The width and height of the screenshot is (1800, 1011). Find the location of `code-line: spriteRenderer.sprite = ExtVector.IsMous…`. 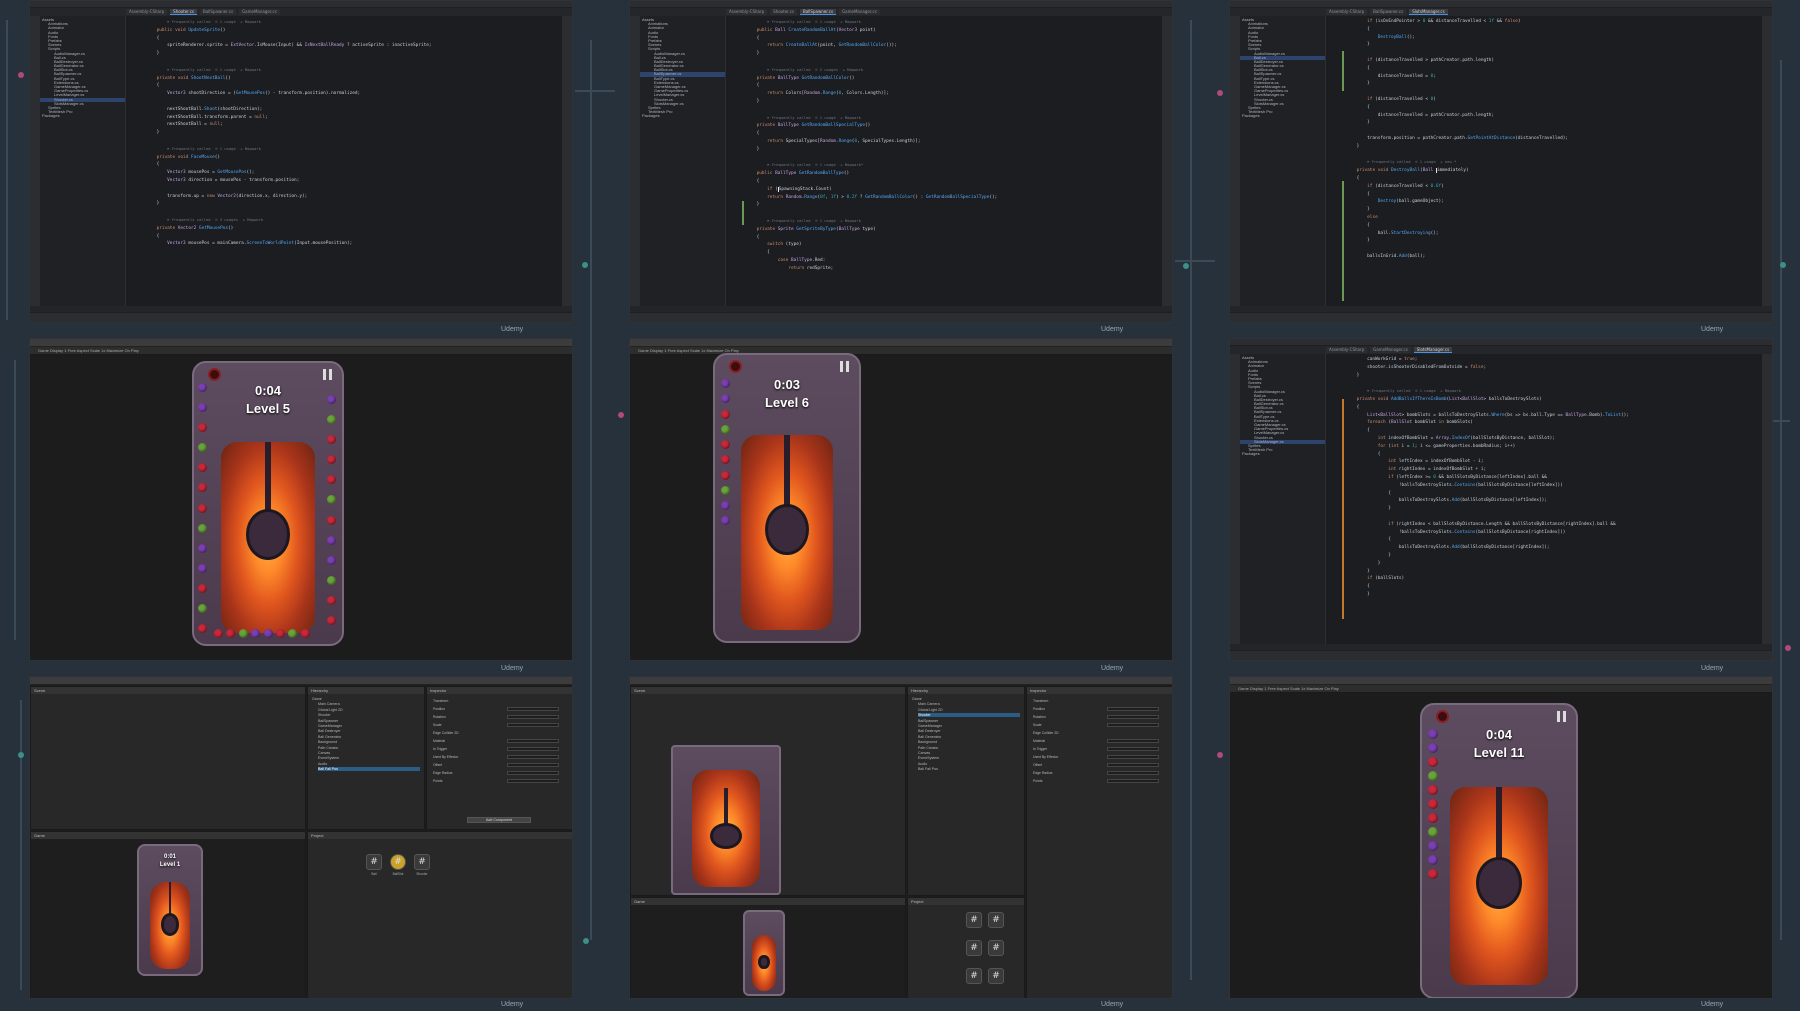

code-line: spriteRenderer.sprite = ExtVector.IsMous… is located at coordinates (352, 46).